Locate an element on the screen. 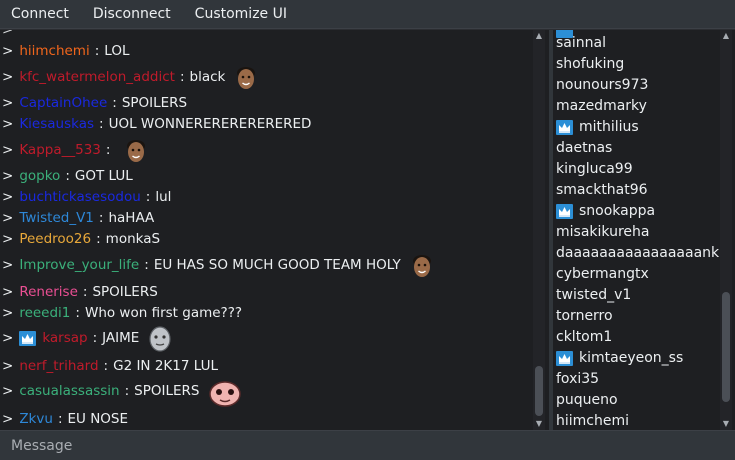  user-list-name: sainnal is located at coordinates (581, 43).